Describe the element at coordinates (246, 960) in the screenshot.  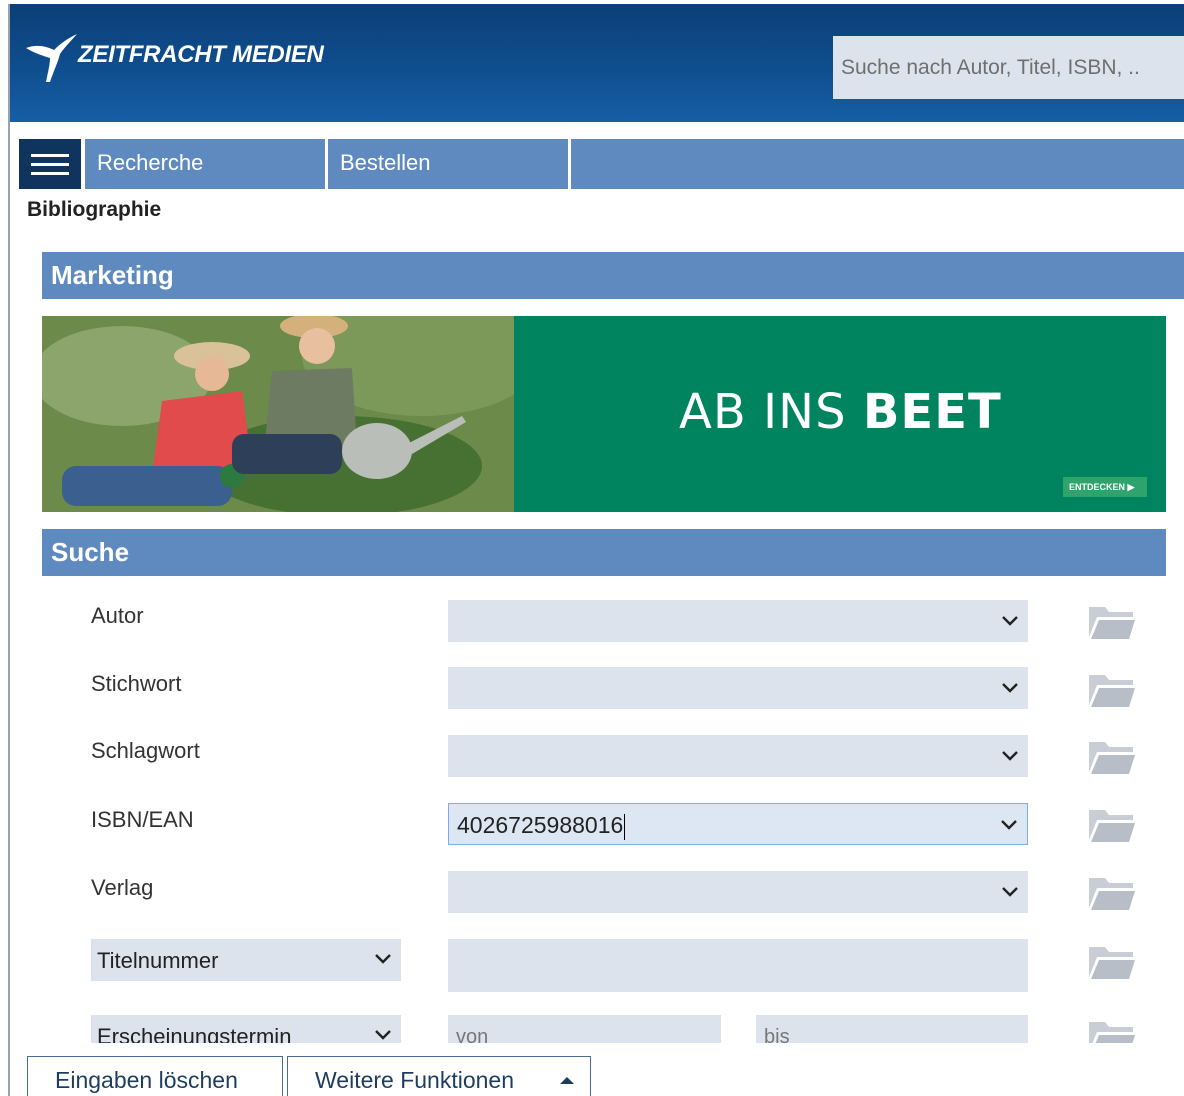
I see `titelnummer-select: Titelnummer` at that location.